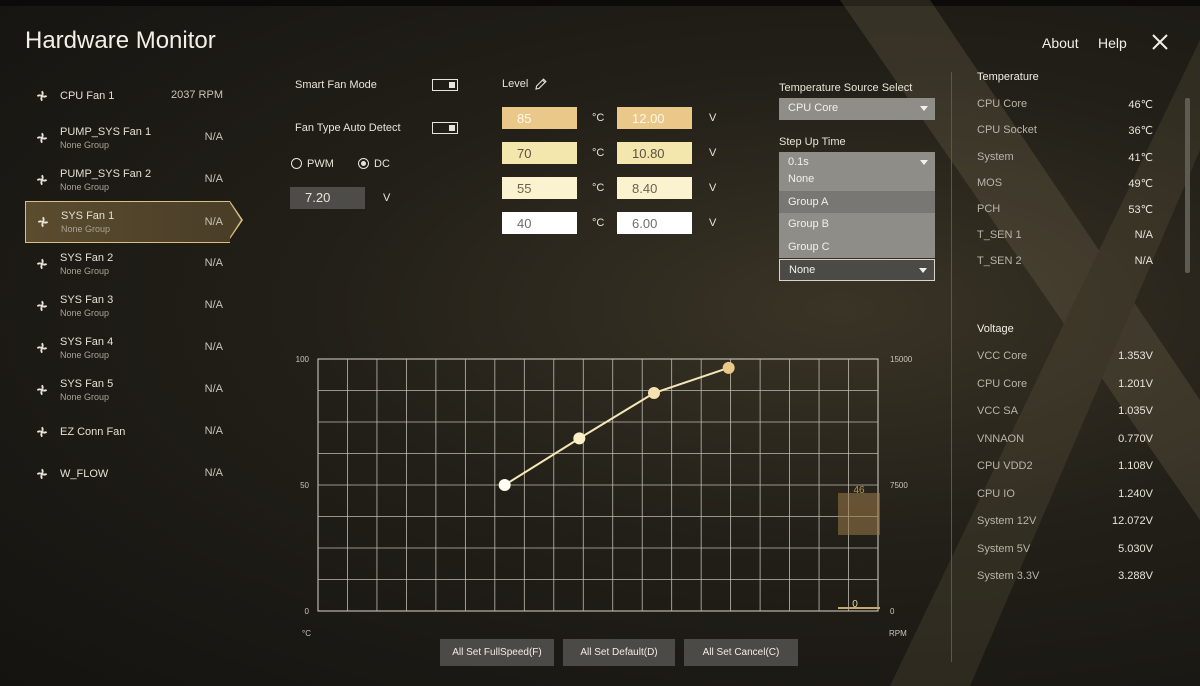  What do you see at coordinates (1065, 467) in the screenshot?
I see `volt-row-cpu-vdd2: CPU VDD2 1.108V` at bounding box center [1065, 467].